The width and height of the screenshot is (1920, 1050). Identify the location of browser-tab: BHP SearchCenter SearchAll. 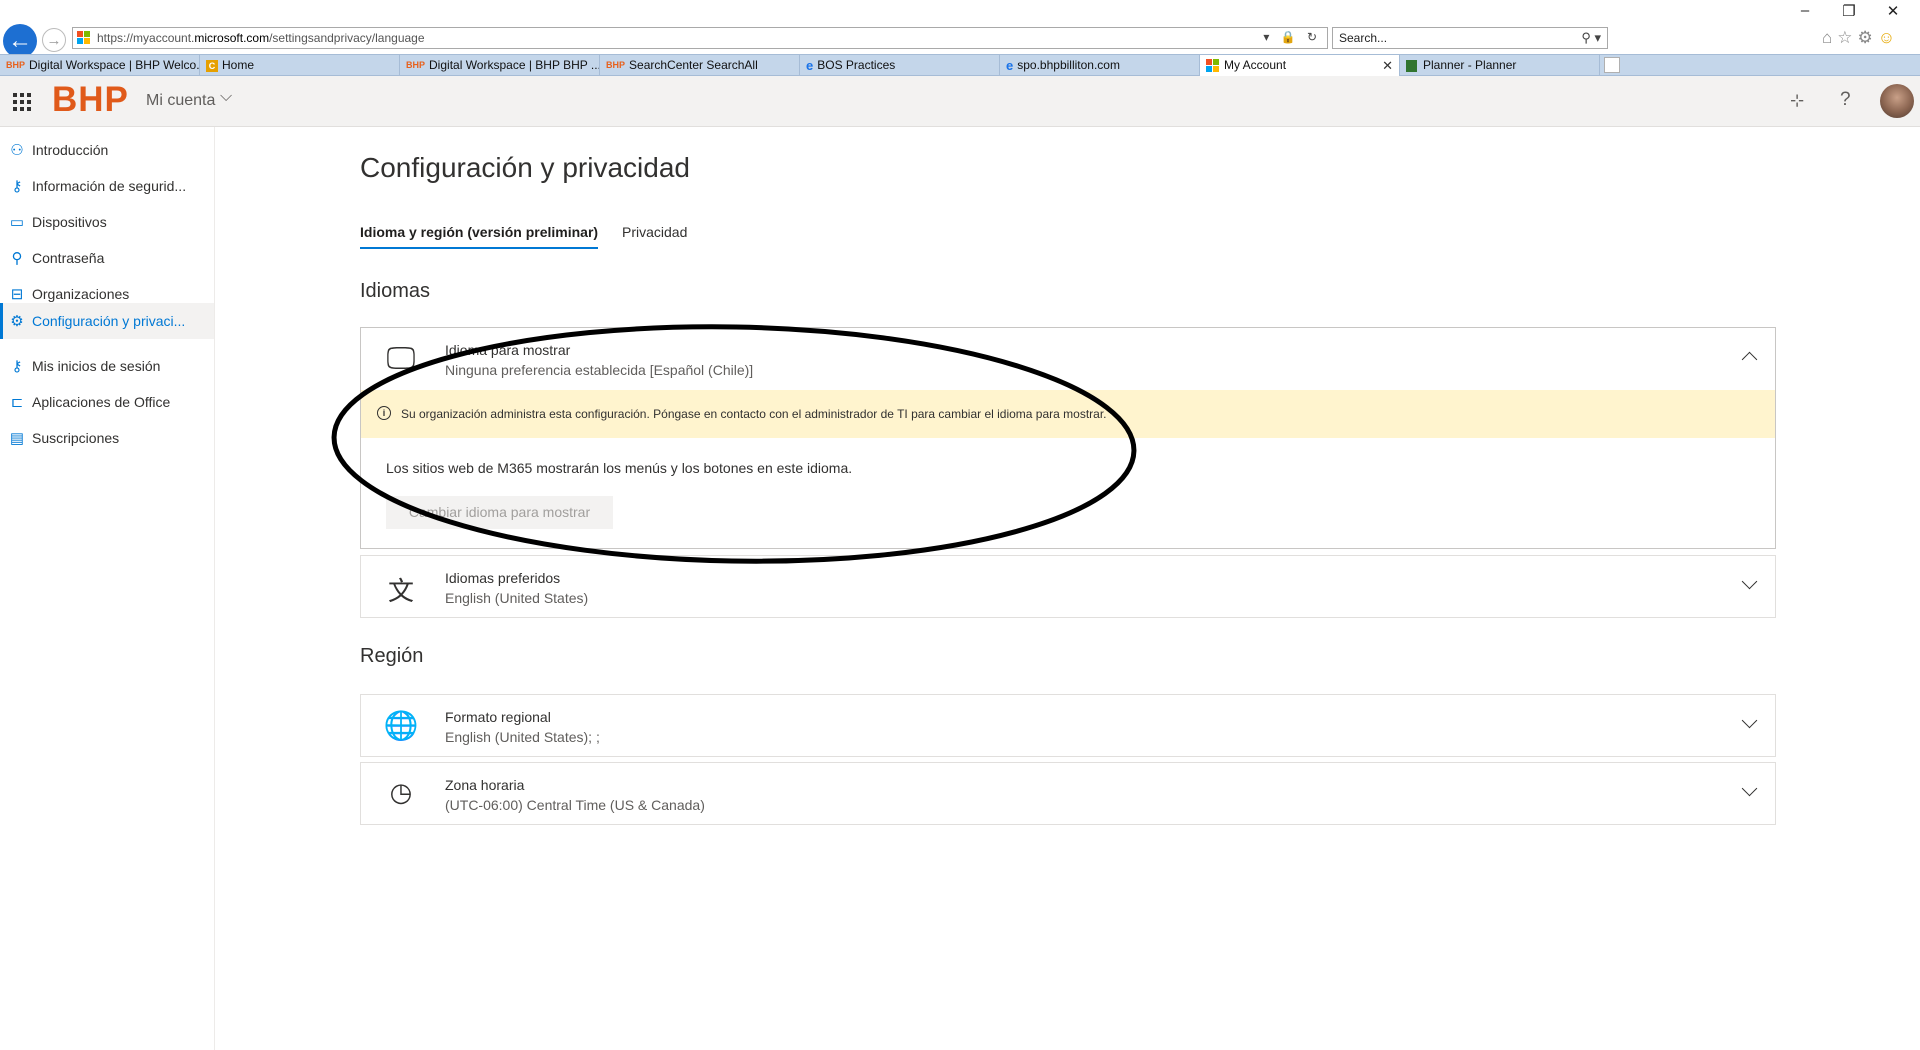
(700, 65).